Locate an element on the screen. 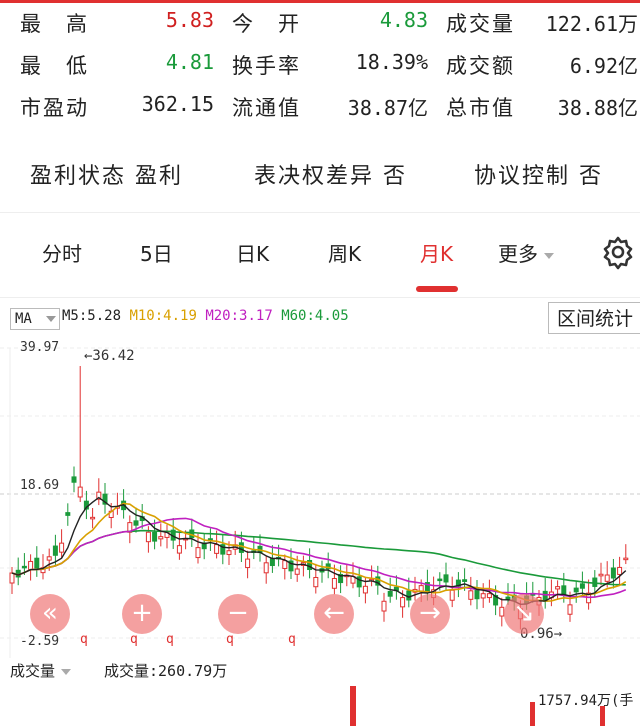 The width and height of the screenshot is (640, 726). max-price-marker: ←36.42 is located at coordinates (109, 356).